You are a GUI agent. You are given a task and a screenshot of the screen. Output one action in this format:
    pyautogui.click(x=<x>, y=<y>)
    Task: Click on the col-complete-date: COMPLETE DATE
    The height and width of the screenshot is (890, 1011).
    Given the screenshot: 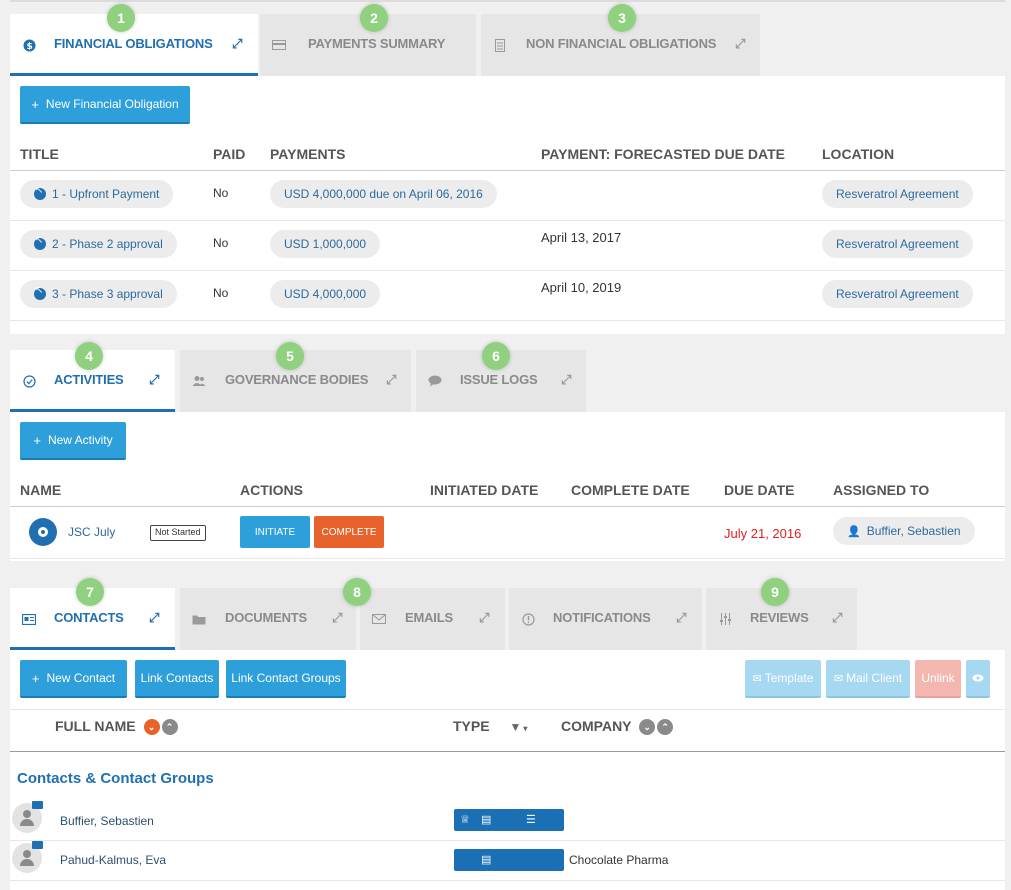 What is the action you would take?
    pyautogui.click(x=630, y=490)
    